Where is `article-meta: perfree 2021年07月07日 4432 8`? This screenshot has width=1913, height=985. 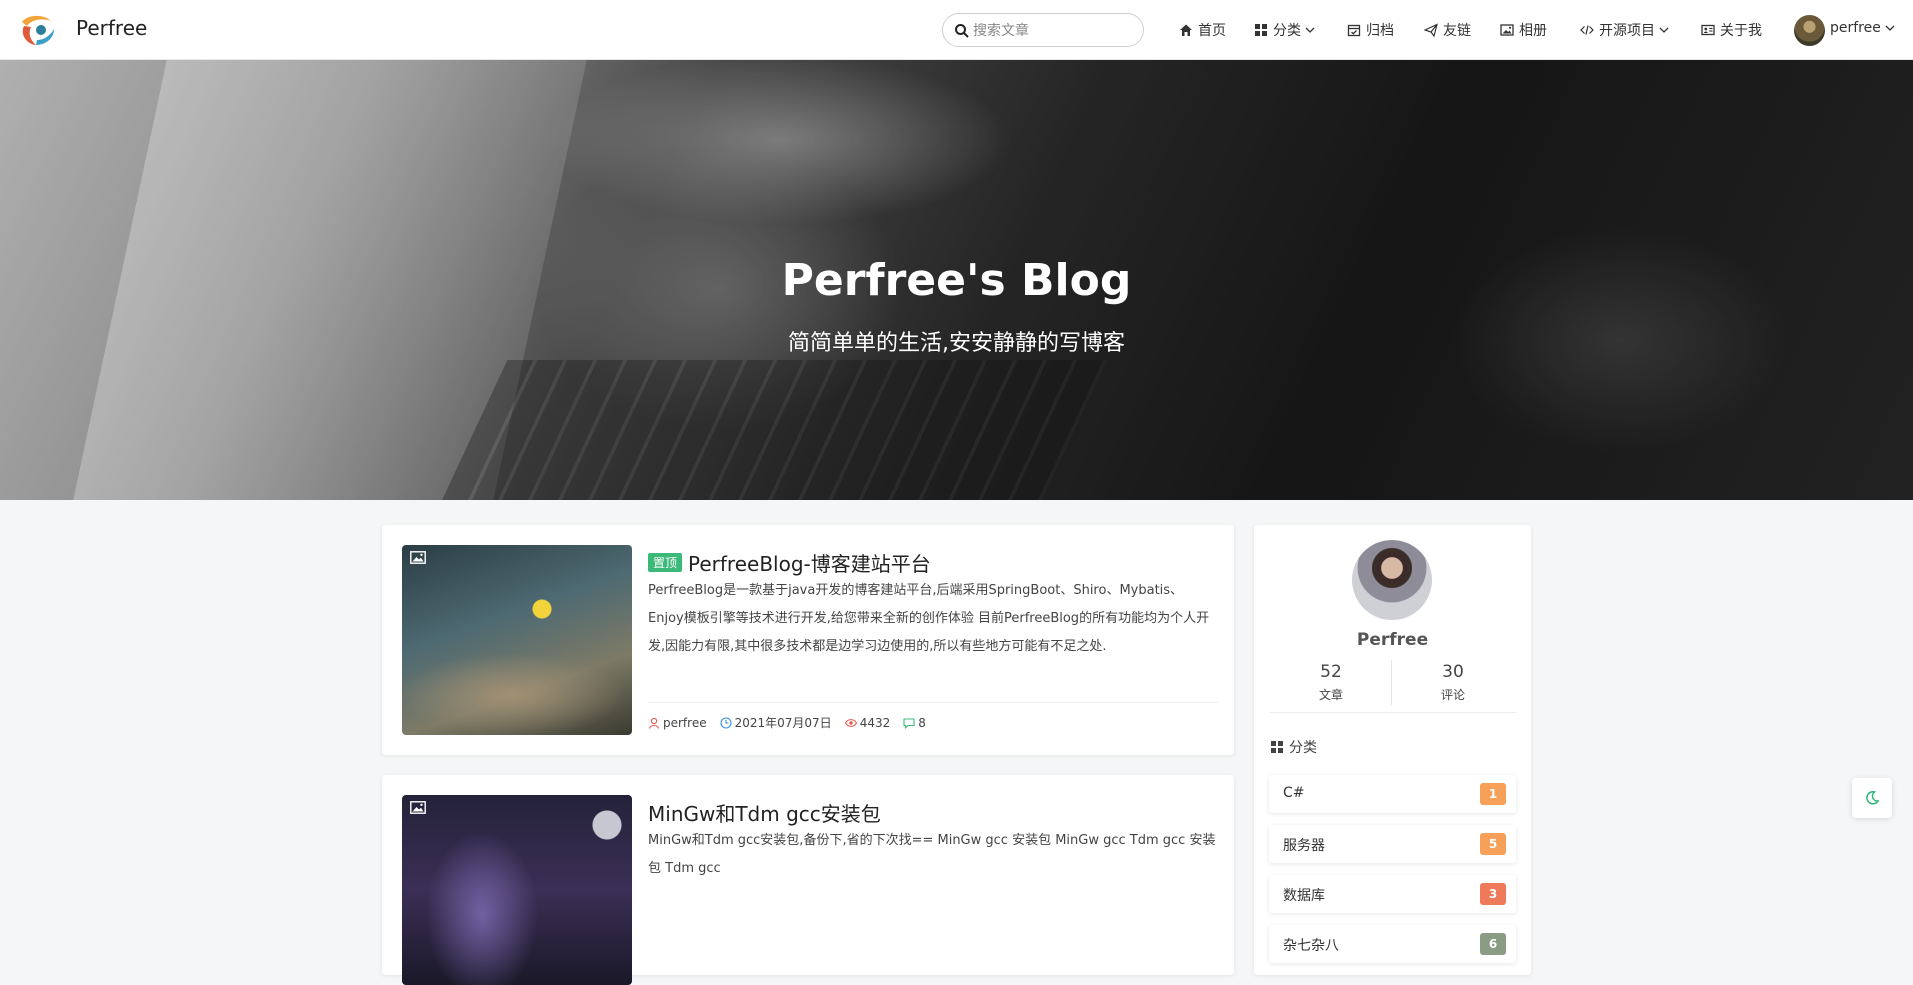
article-meta: perfree 2021年07月07日 4432 8 is located at coordinates (793, 722).